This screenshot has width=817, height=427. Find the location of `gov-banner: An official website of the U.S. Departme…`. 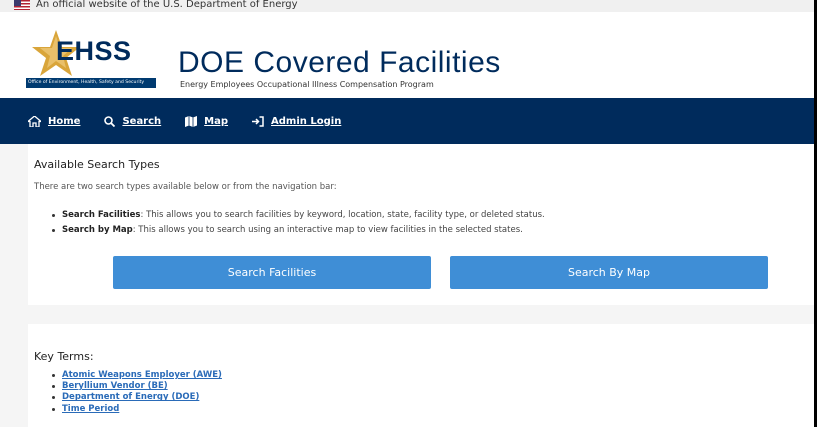

gov-banner: An official website of the U.S. Departme… is located at coordinates (408, 6).